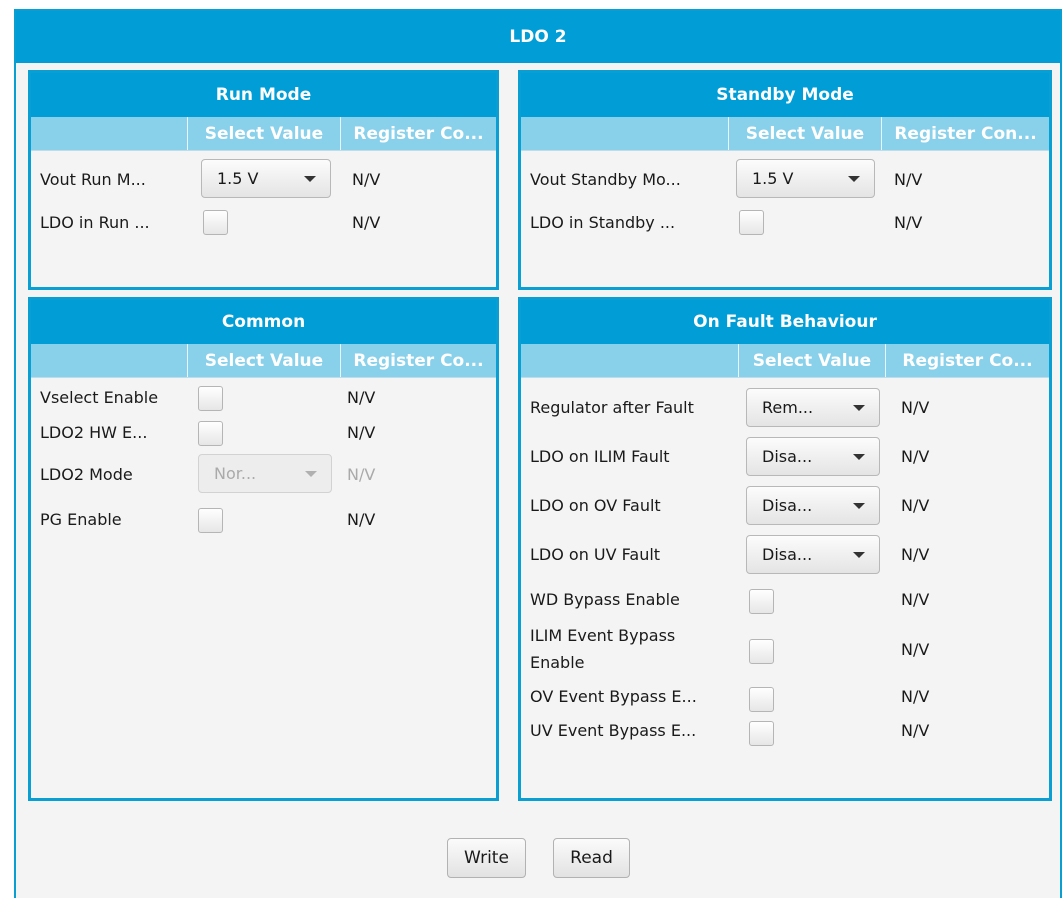  I want to click on standby-mode-title: Standby Mode, so click(785, 95).